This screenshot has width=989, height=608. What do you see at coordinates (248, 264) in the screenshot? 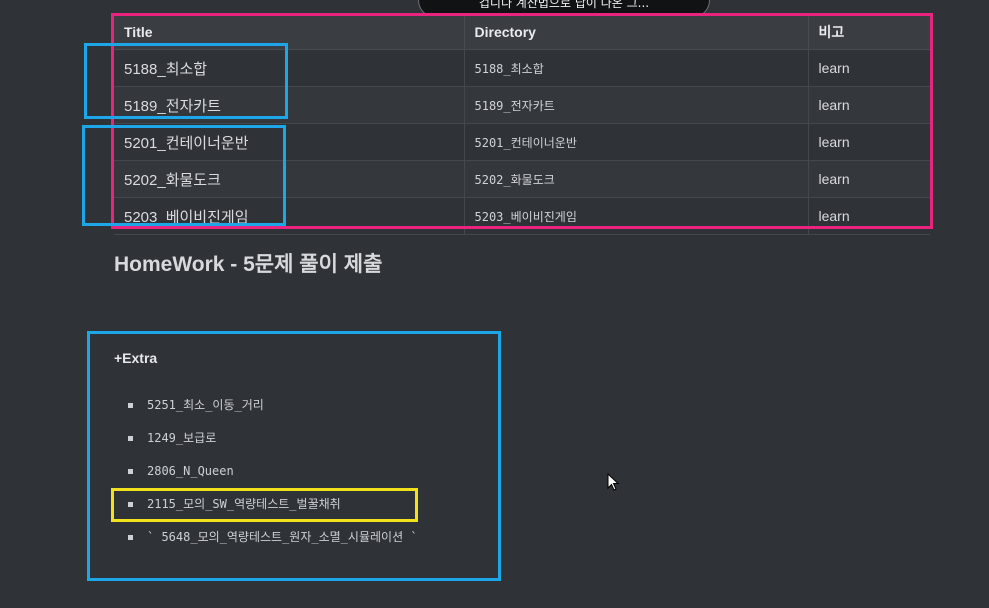
I see `homework-heading: HomeWork - 5문제 풀이 제출` at bounding box center [248, 264].